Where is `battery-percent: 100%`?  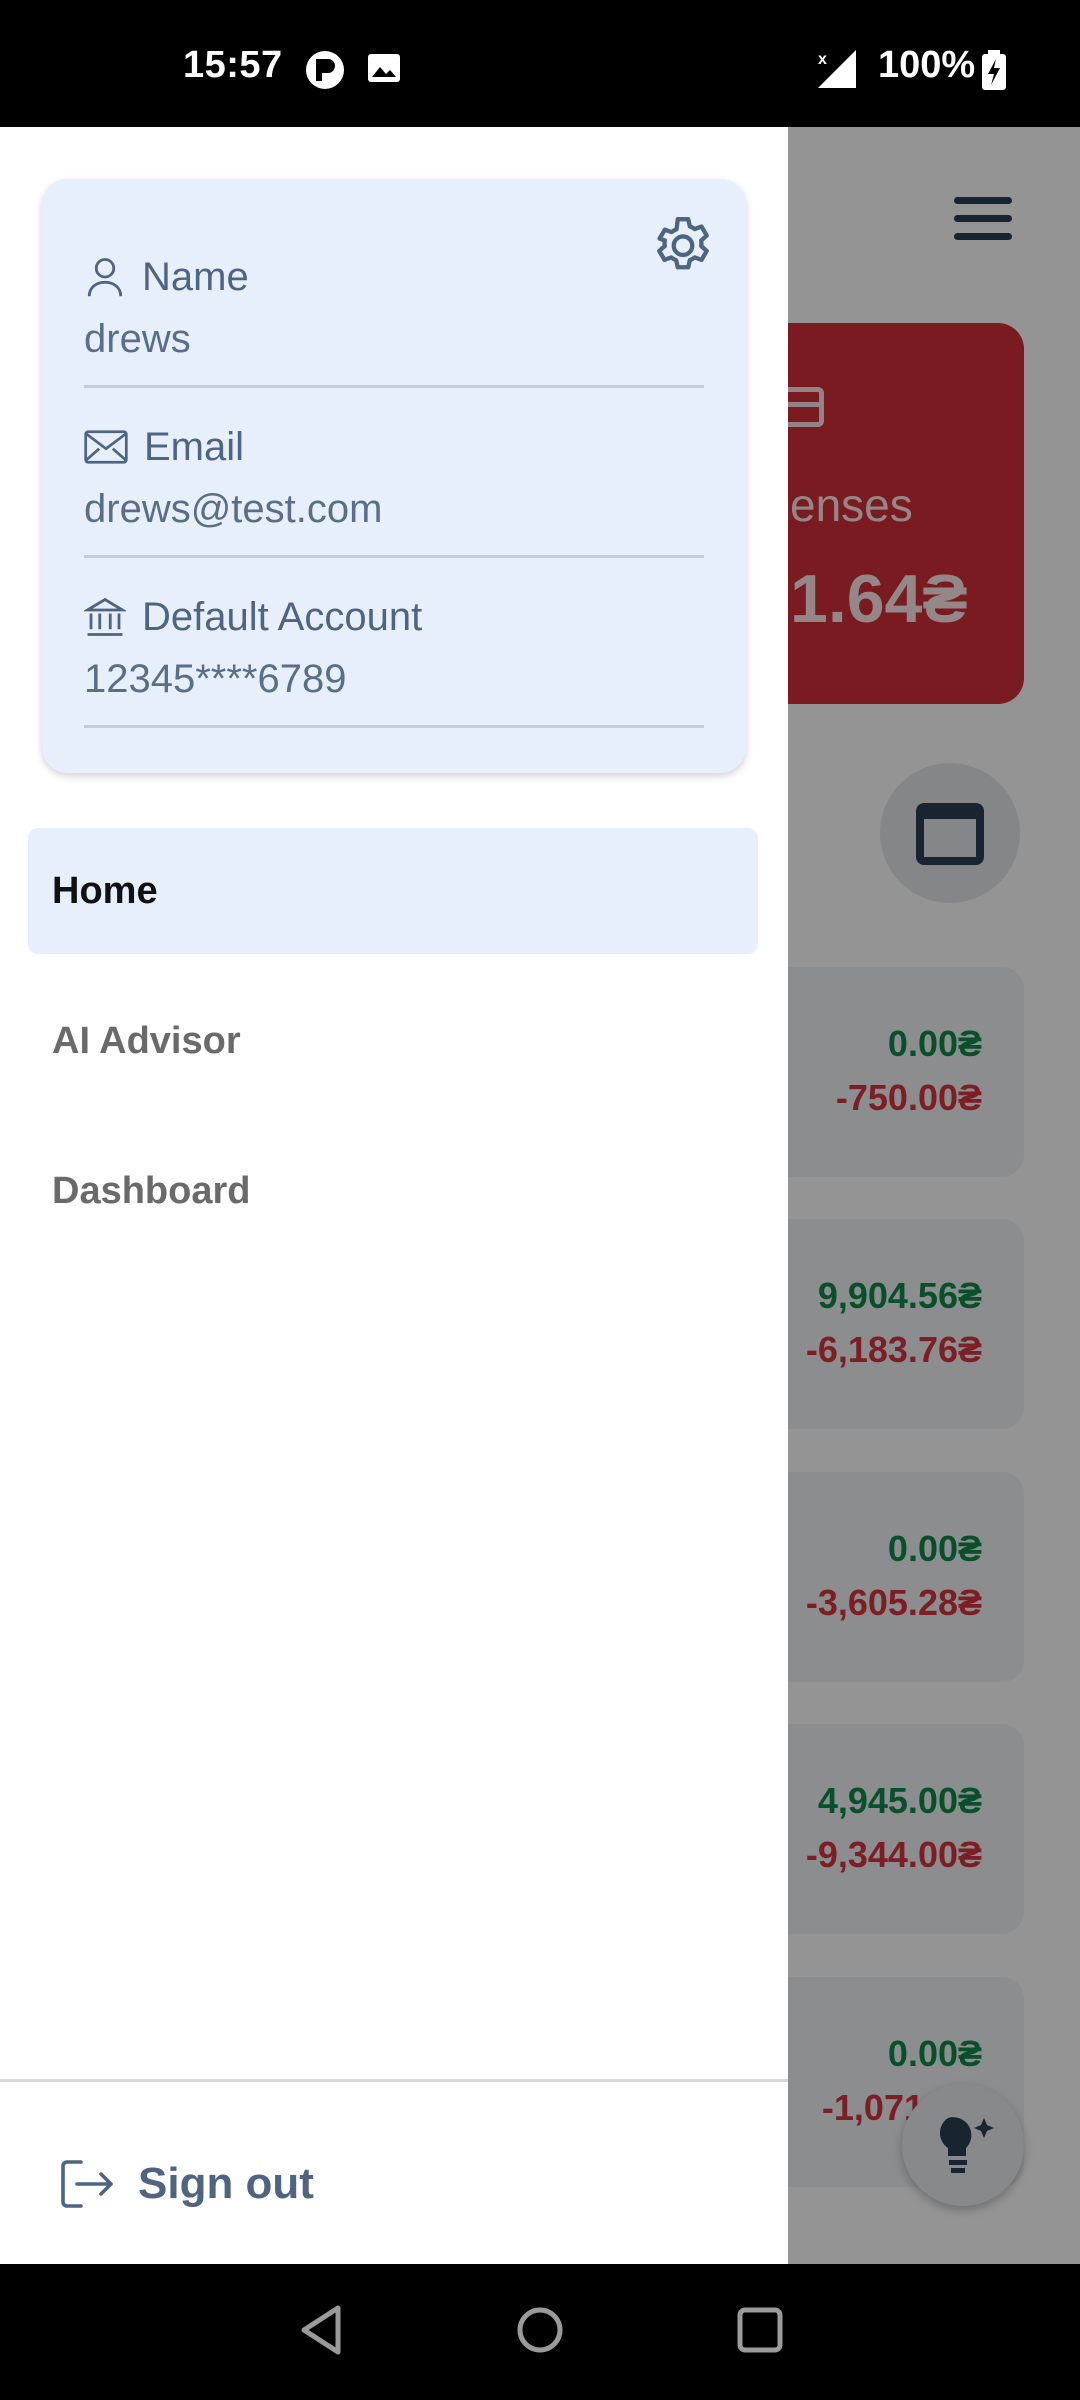
battery-percent: 100% is located at coordinates (927, 65).